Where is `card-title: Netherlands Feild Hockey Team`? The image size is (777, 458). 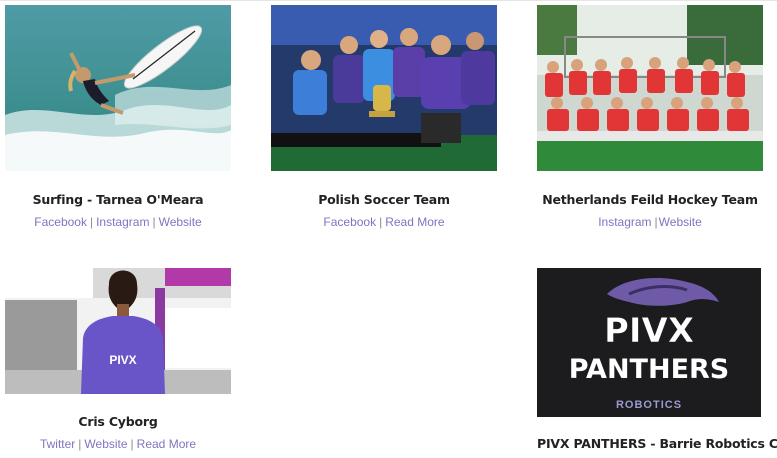
card-title: Netherlands Feild Hockey Team is located at coordinates (650, 199).